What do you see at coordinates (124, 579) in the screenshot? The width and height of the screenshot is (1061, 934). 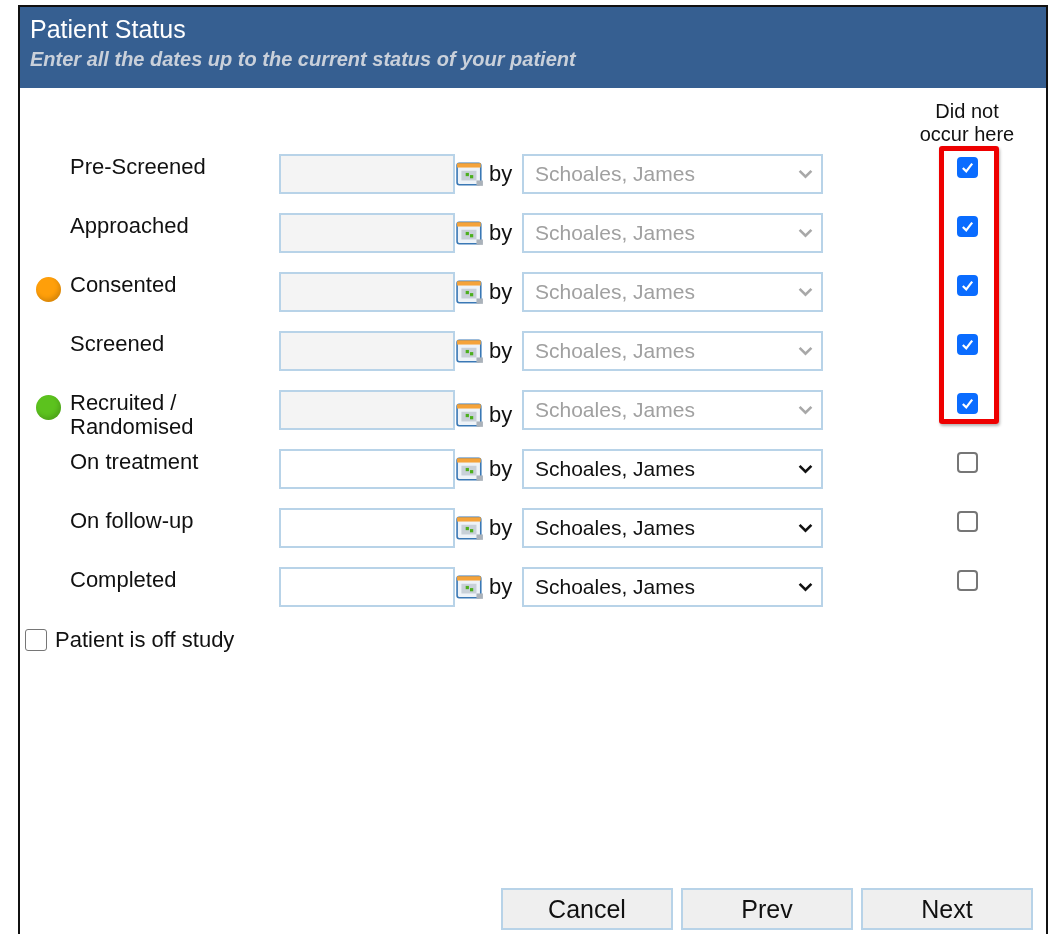 I see `status-label: Completed` at bounding box center [124, 579].